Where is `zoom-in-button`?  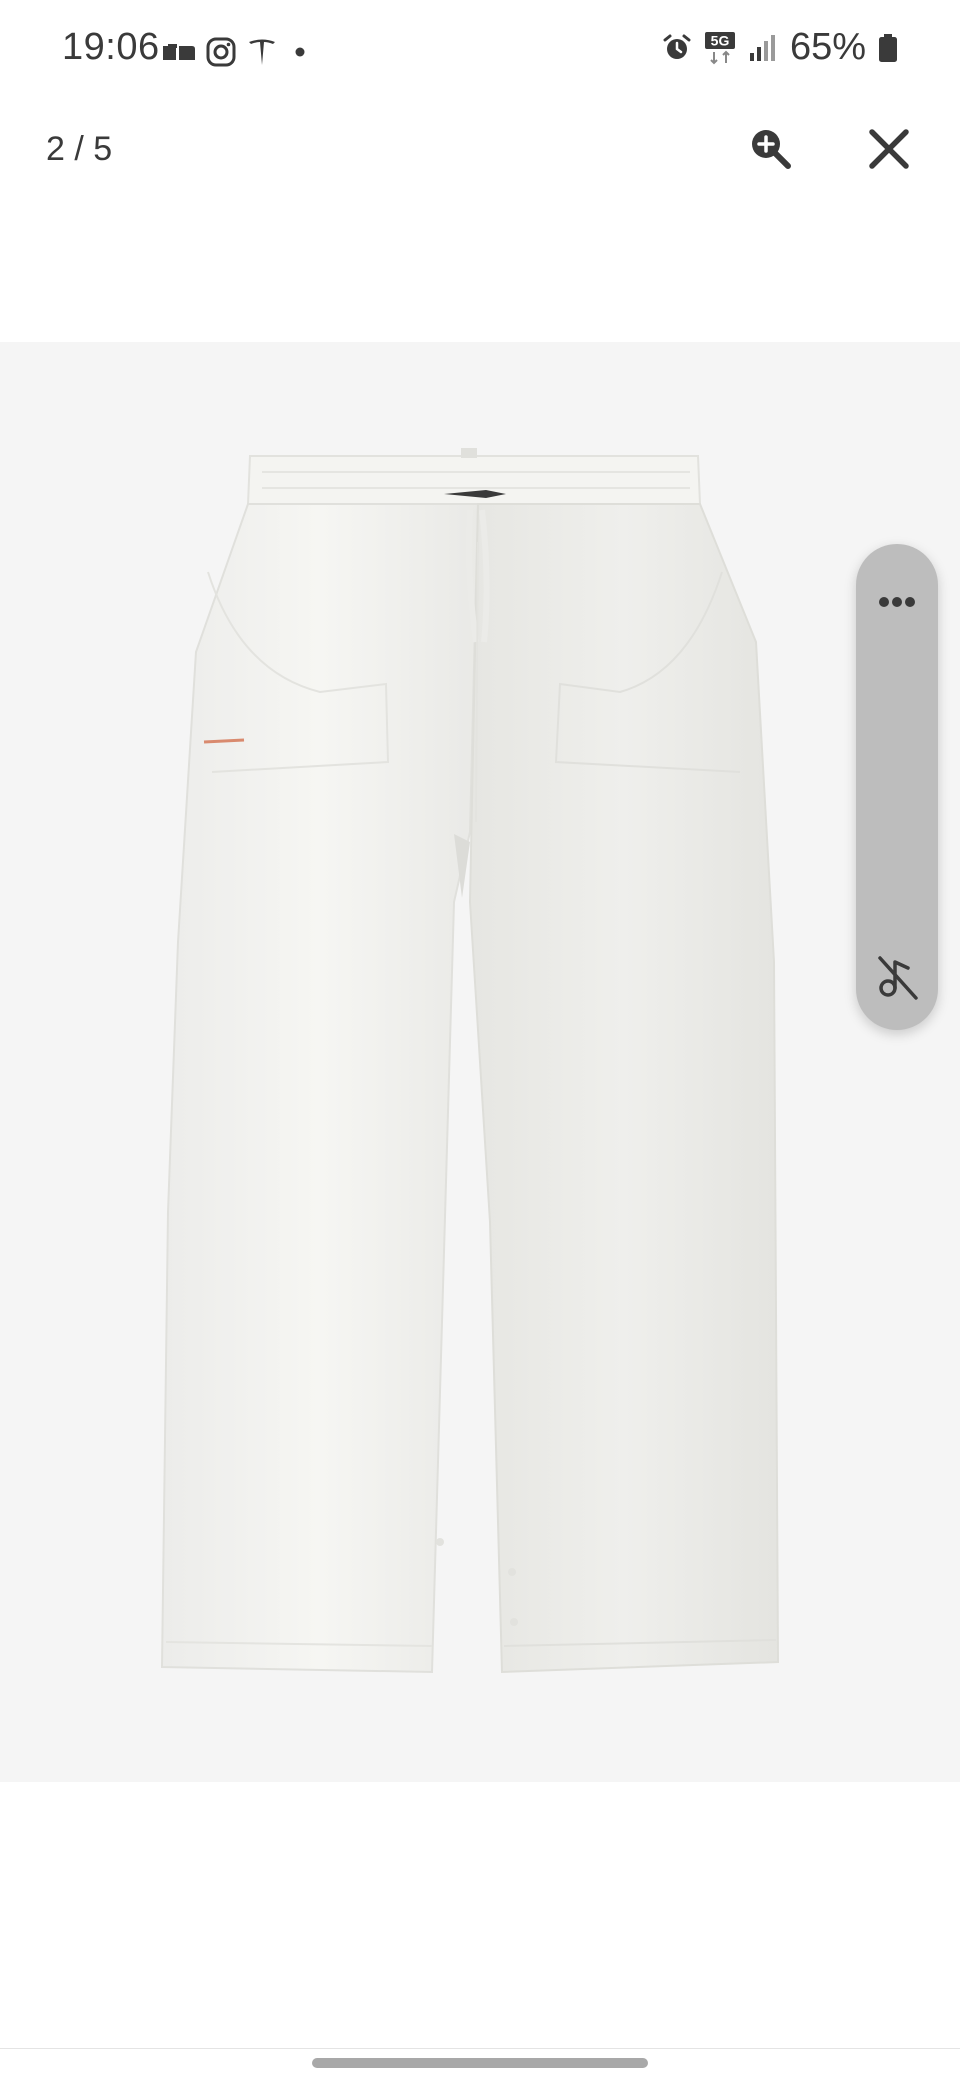
zoom-in-button is located at coordinates (770, 148).